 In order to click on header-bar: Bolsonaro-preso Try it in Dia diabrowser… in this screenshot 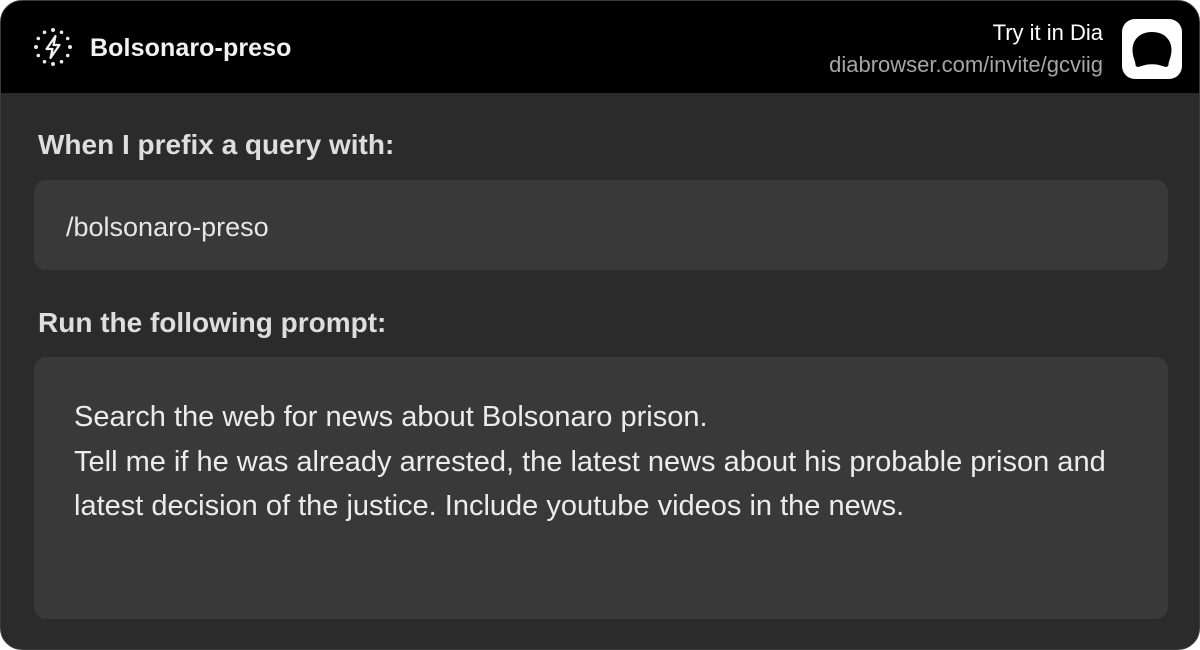, I will do `click(600, 47)`.